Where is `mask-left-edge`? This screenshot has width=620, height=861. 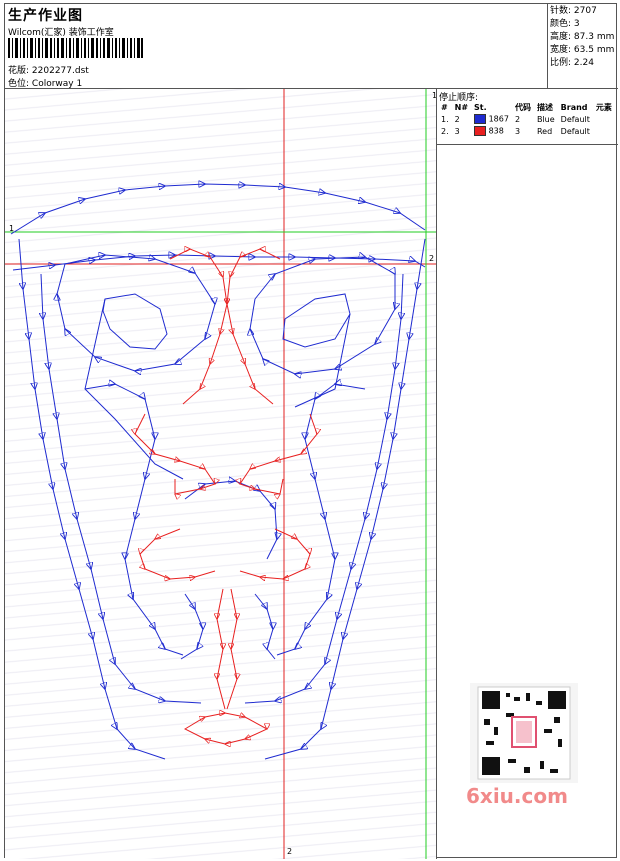 mask-left-edge is located at coordinates (92, 499).